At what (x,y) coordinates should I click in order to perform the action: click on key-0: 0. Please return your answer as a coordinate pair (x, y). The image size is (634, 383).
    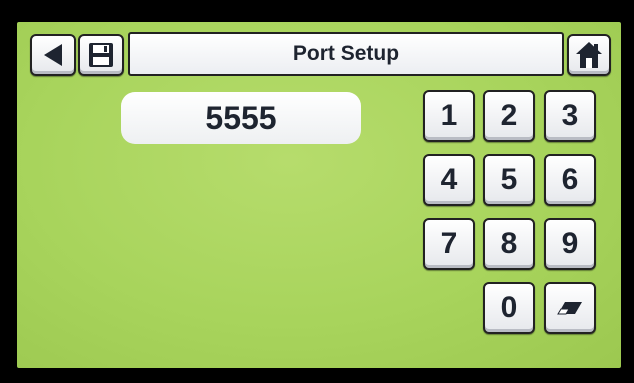
    Looking at the image, I should click on (509, 308).